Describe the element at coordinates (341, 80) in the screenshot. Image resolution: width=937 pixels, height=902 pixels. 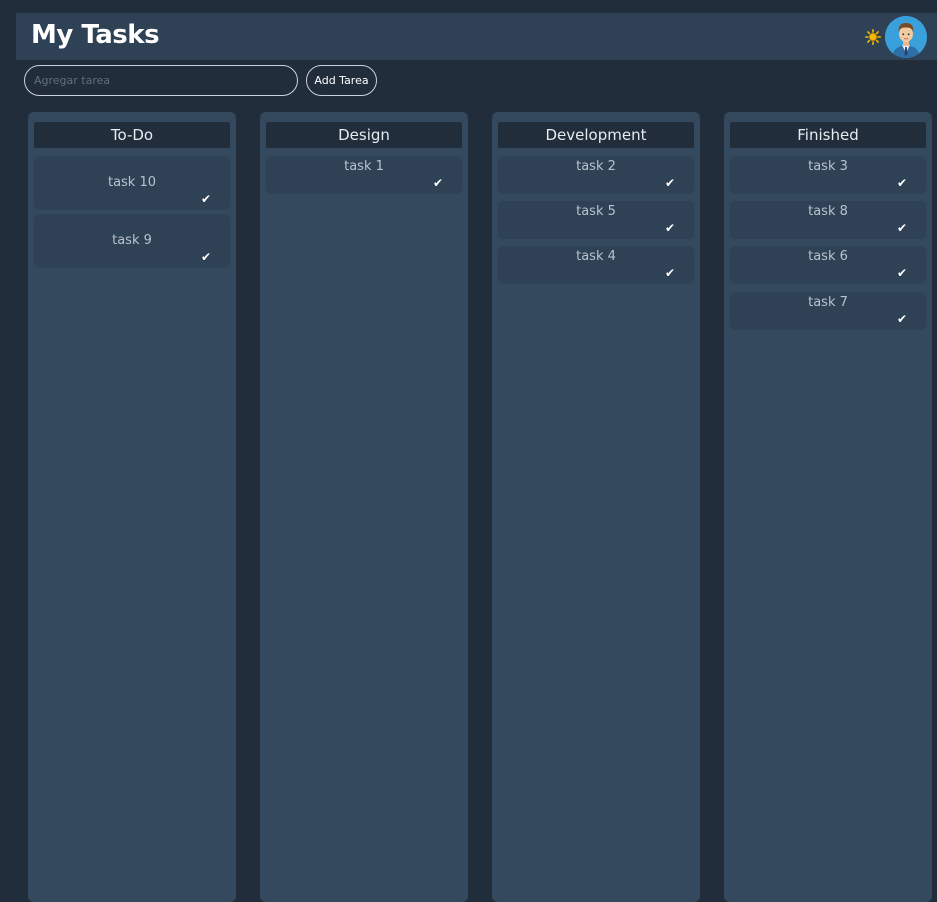
I see `add-task-button: Add Tarea` at that location.